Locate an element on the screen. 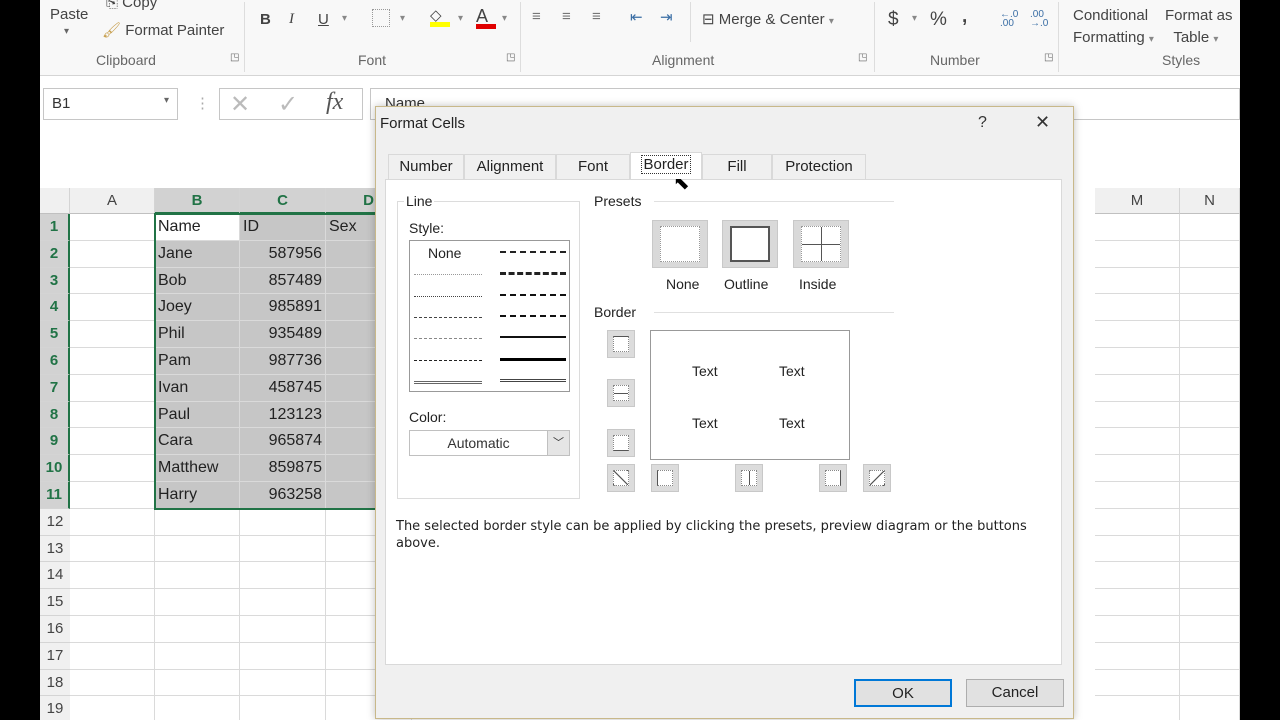 The height and width of the screenshot is (720, 1280). merge-center-button: ⊟ Merge & Center ▾ is located at coordinates (768, 19).